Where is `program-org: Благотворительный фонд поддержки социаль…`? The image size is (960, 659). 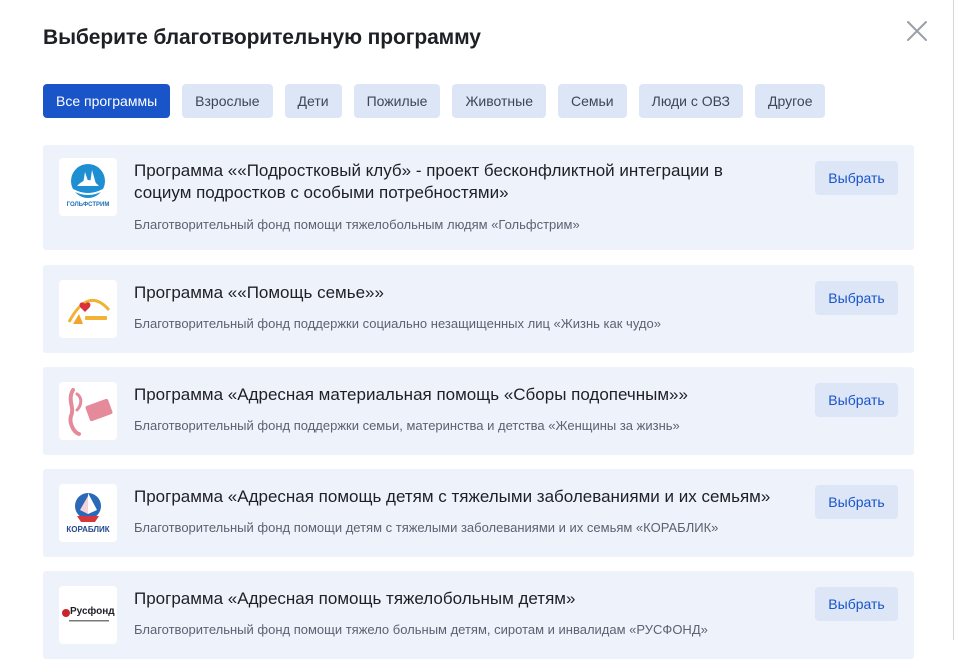
program-org: Благотворительный фонд поддержки социаль… is located at coordinates (397, 323).